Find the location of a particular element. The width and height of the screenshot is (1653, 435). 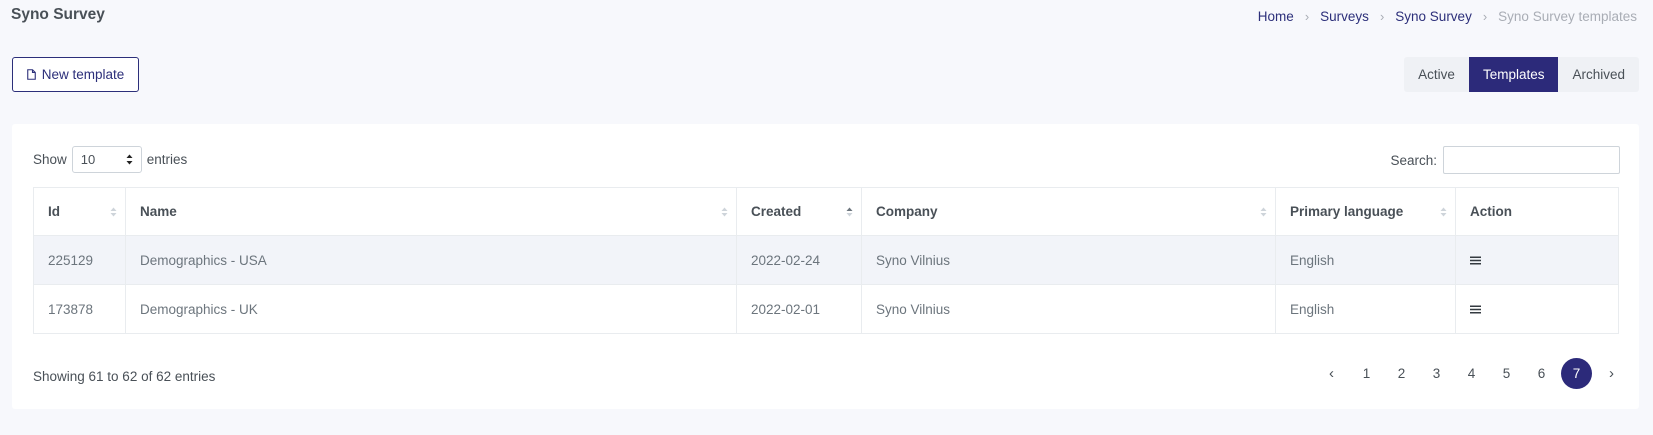

search-label: Search: is located at coordinates (1413, 160).